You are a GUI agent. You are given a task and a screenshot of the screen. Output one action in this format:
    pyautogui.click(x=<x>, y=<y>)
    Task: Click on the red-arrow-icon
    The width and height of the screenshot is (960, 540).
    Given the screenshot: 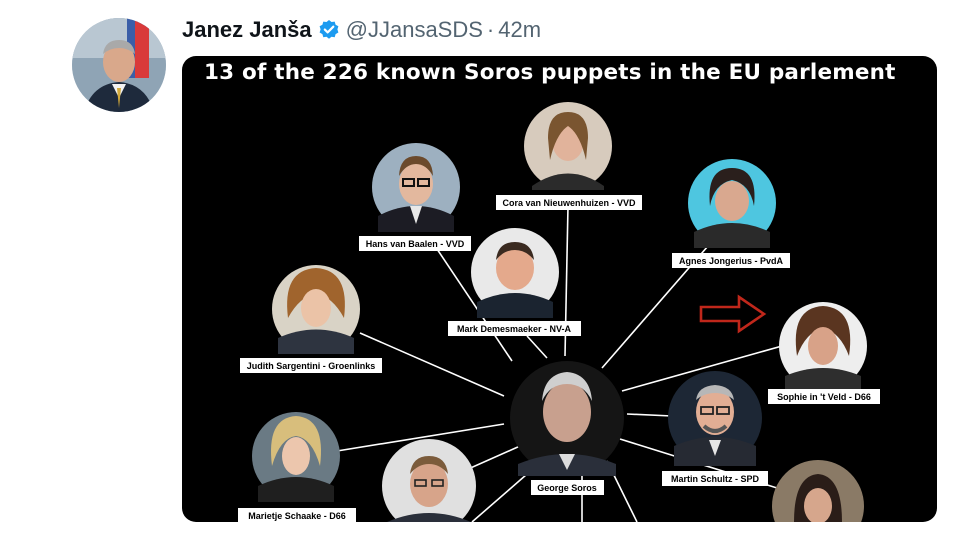 What is the action you would take?
    pyautogui.click(x=733, y=314)
    